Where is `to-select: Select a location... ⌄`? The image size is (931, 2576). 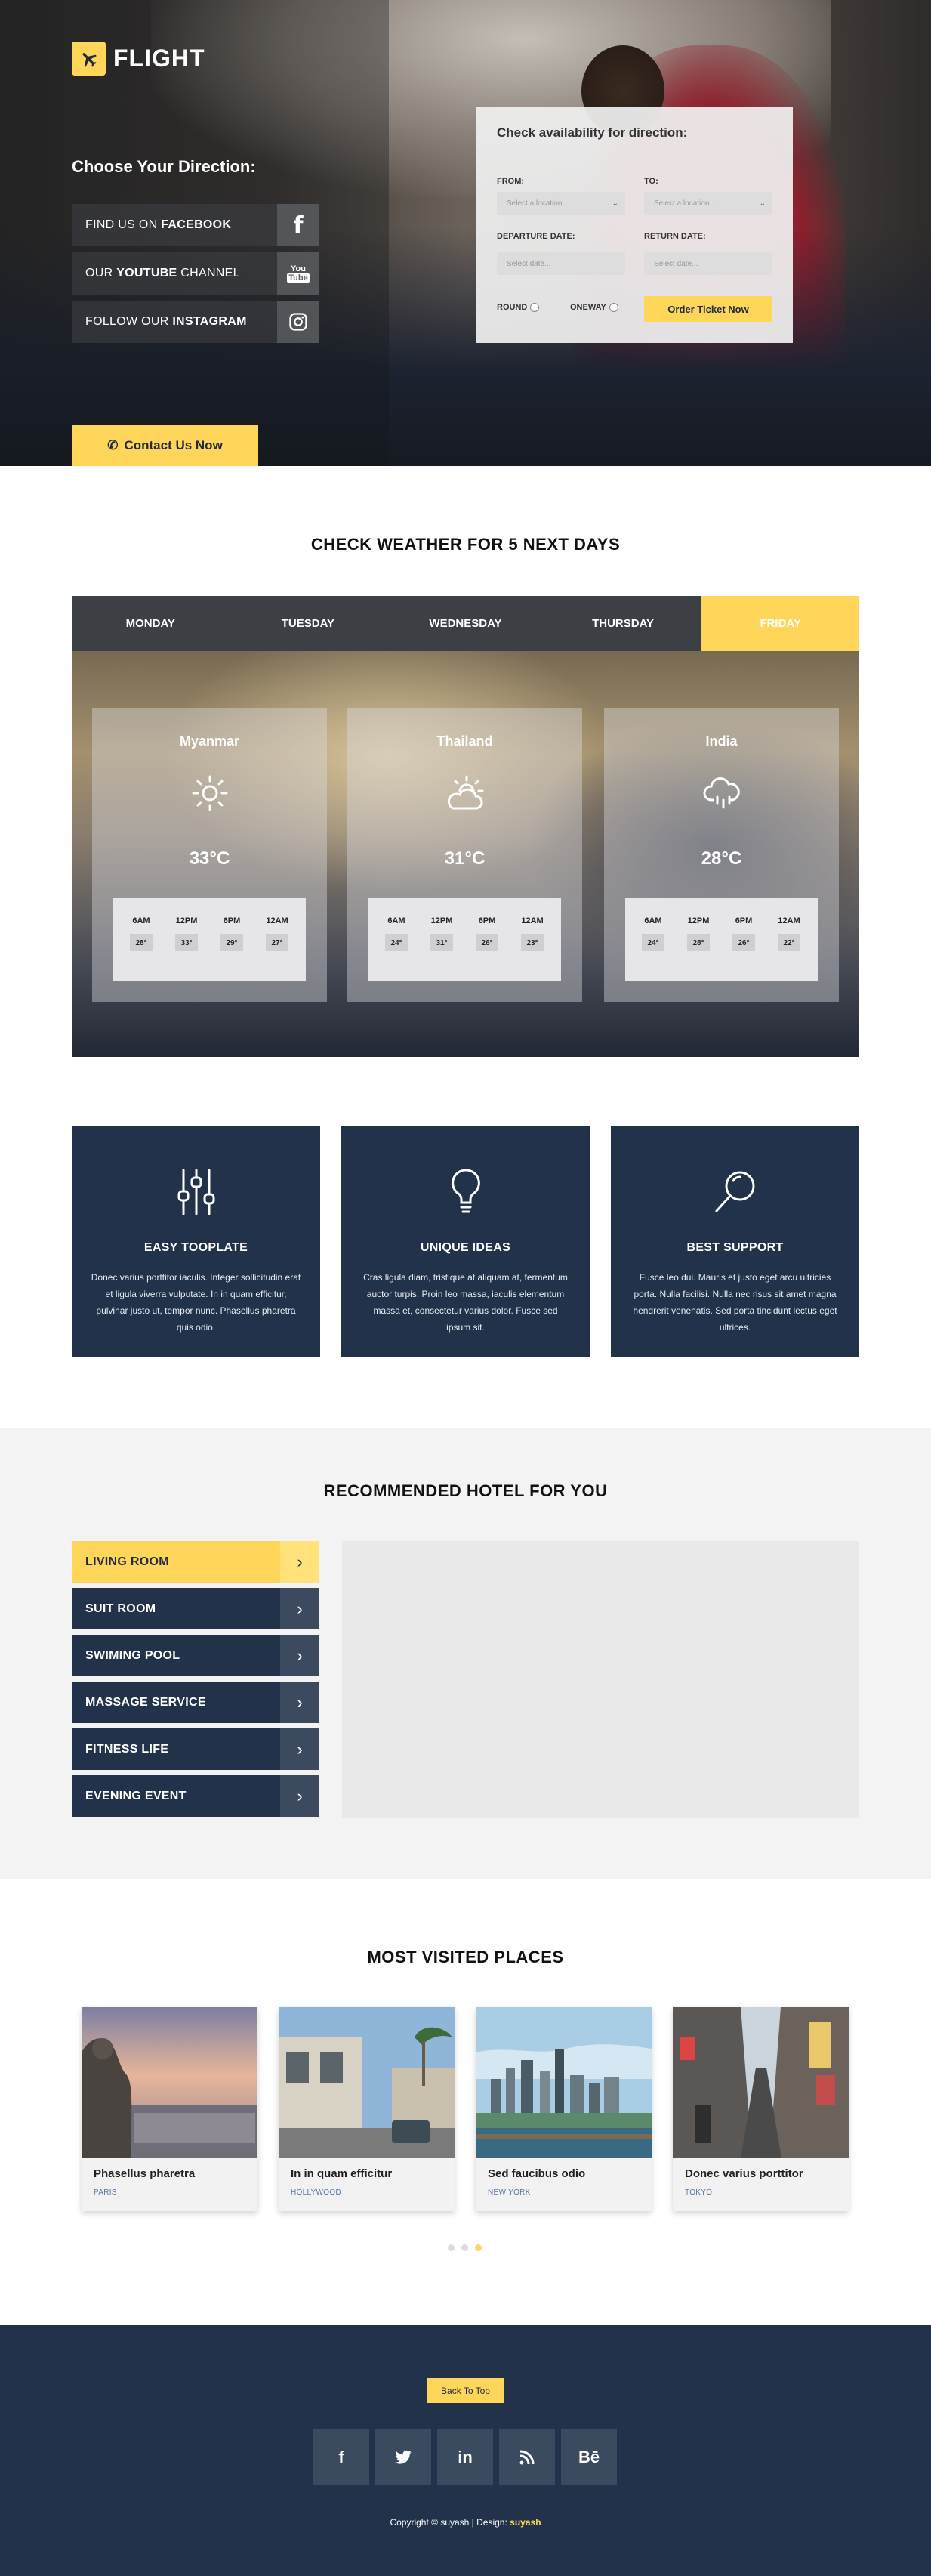
to-select: Select a location... ⌄ is located at coordinates (708, 203).